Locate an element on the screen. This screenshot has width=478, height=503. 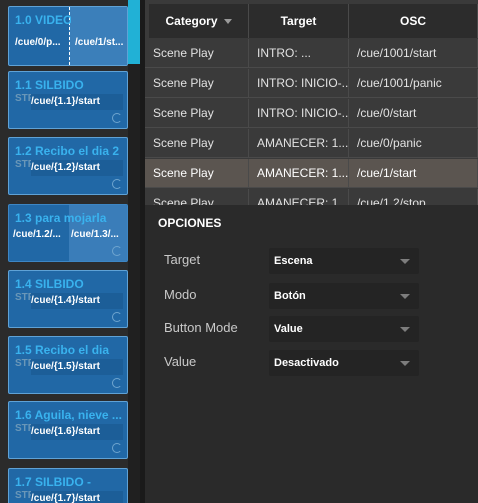
column-header-osc: OSC is located at coordinates (413, 21).